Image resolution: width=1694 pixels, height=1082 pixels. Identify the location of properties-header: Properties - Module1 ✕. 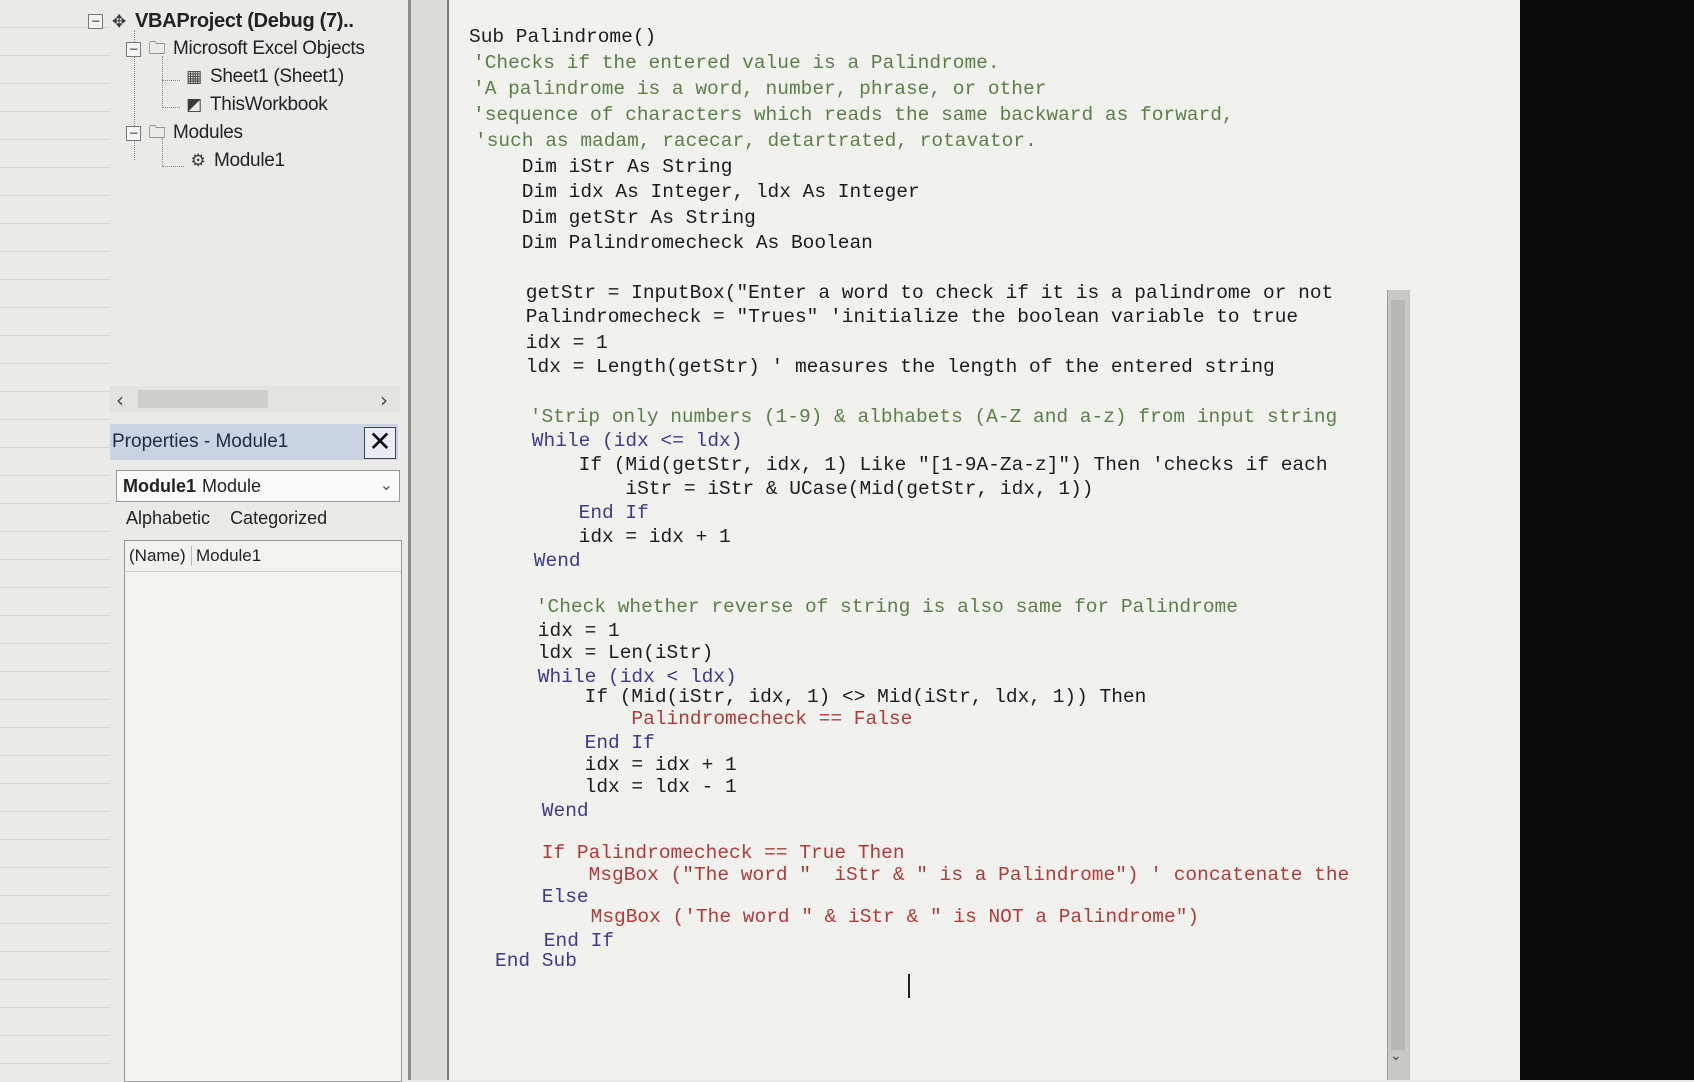
(254, 442).